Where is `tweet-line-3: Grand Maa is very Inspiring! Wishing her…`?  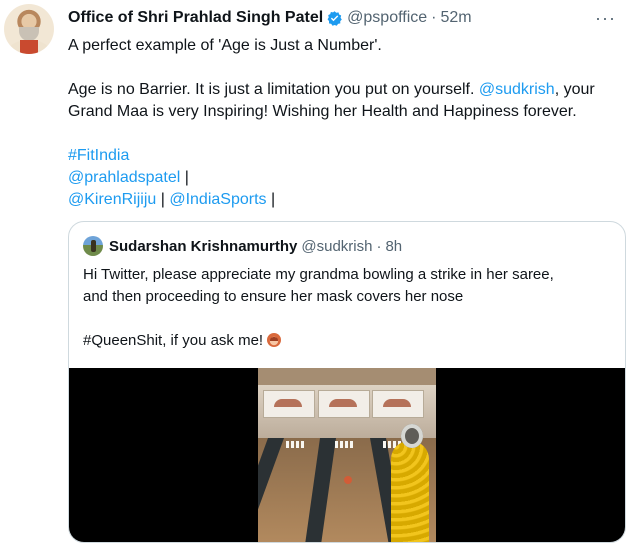
tweet-line-3: Grand Maa is very Inspiring! Wishing her… is located at coordinates (322, 111).